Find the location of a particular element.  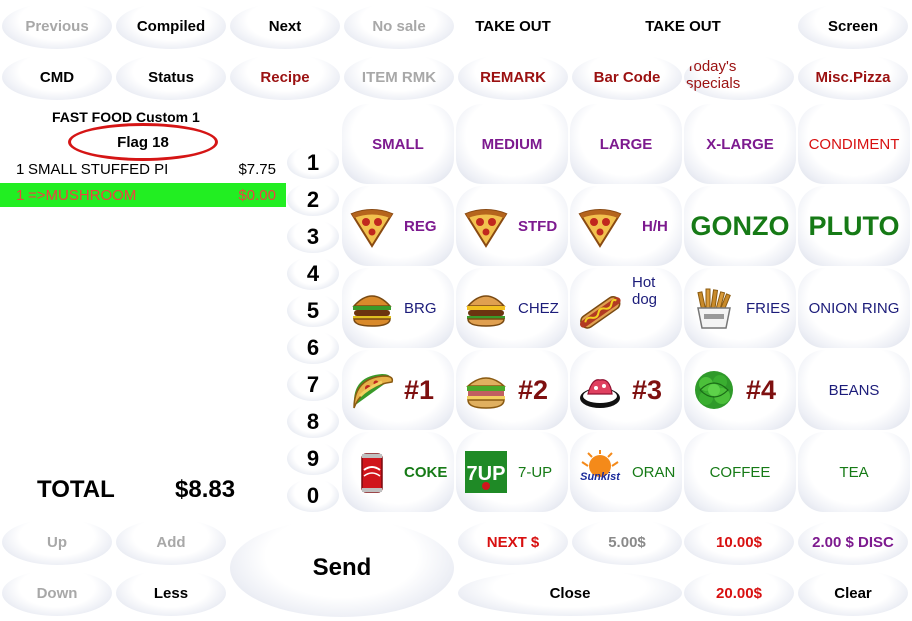

five-dollar-button: 5.00$ is located at coordinates (627, 542).